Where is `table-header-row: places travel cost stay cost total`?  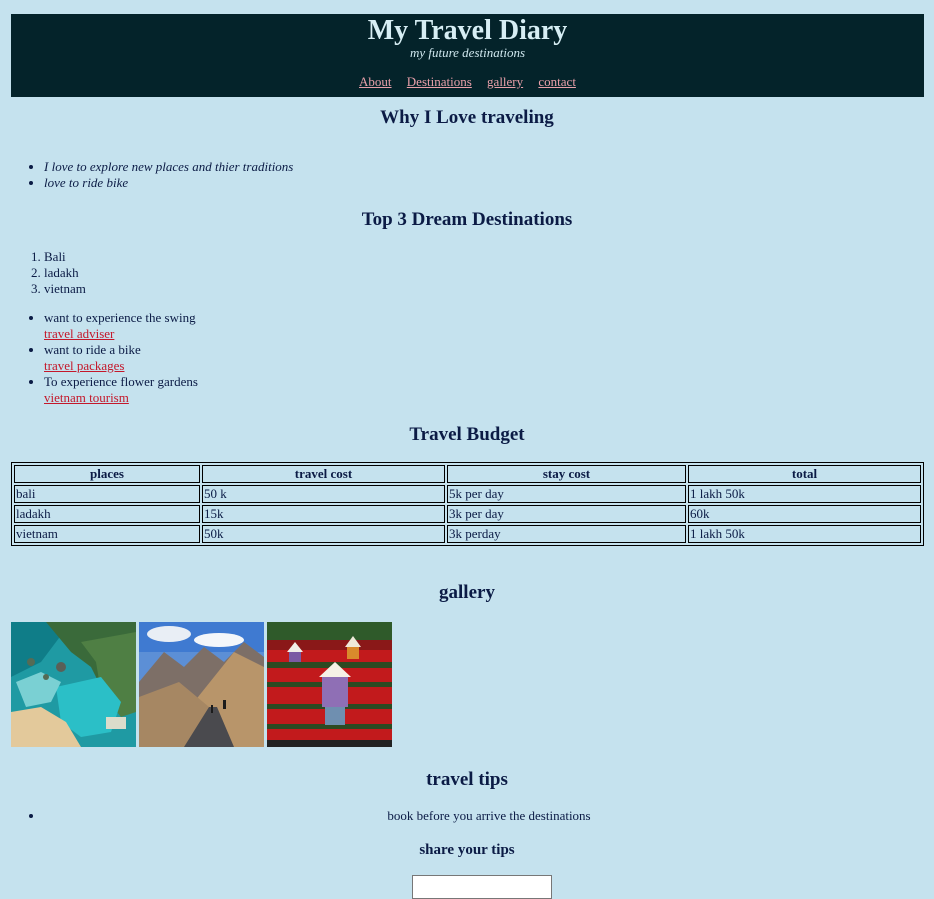
table-header-row: places travel cost stay cost total is located at coordinates (467, 474).